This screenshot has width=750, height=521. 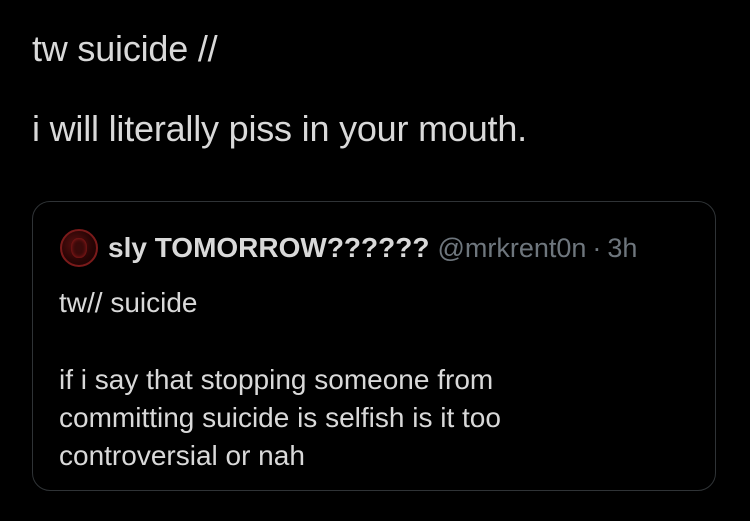 I want to click on quoted-display-name: sly TOMORROW??????, so click(x=268, y=248).